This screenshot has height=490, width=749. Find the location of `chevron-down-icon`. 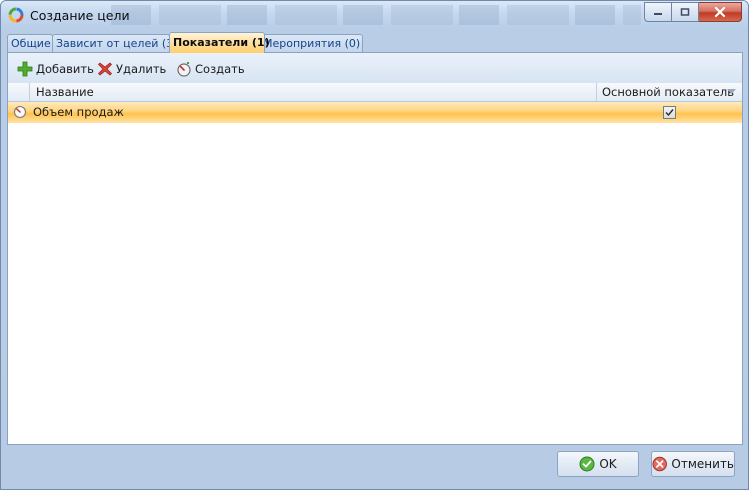

chevron-down-icon is located at coordinates (731, 92).